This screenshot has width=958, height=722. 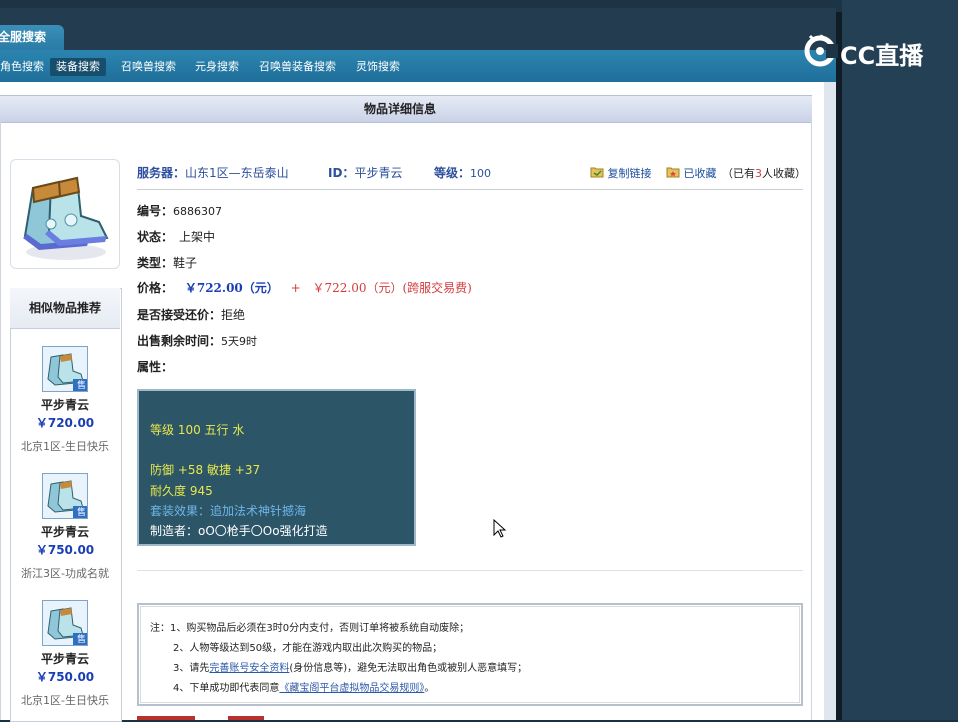 What do you see at coordinates (161, 173) in the screenshot?
I see `server-label: 服务器：` at bounding box center [161, 173].